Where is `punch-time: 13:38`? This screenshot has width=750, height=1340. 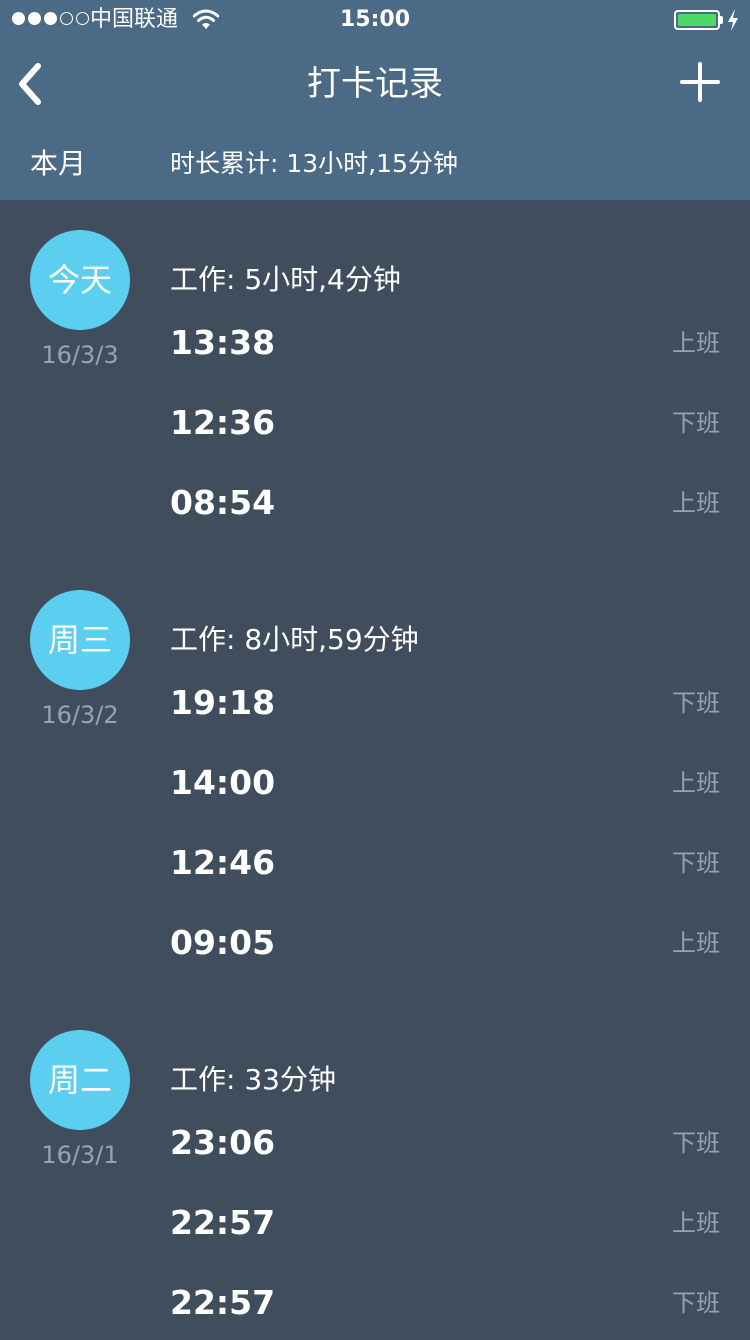
punch-time: 13:38 is located at coordinates (223, 342).